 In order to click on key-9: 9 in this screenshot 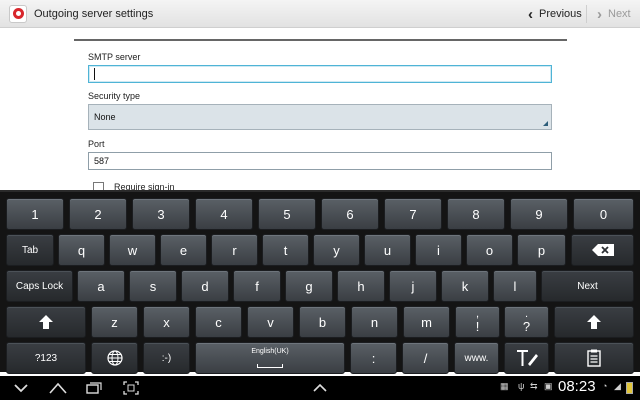, I will do `click(539, 214)`.